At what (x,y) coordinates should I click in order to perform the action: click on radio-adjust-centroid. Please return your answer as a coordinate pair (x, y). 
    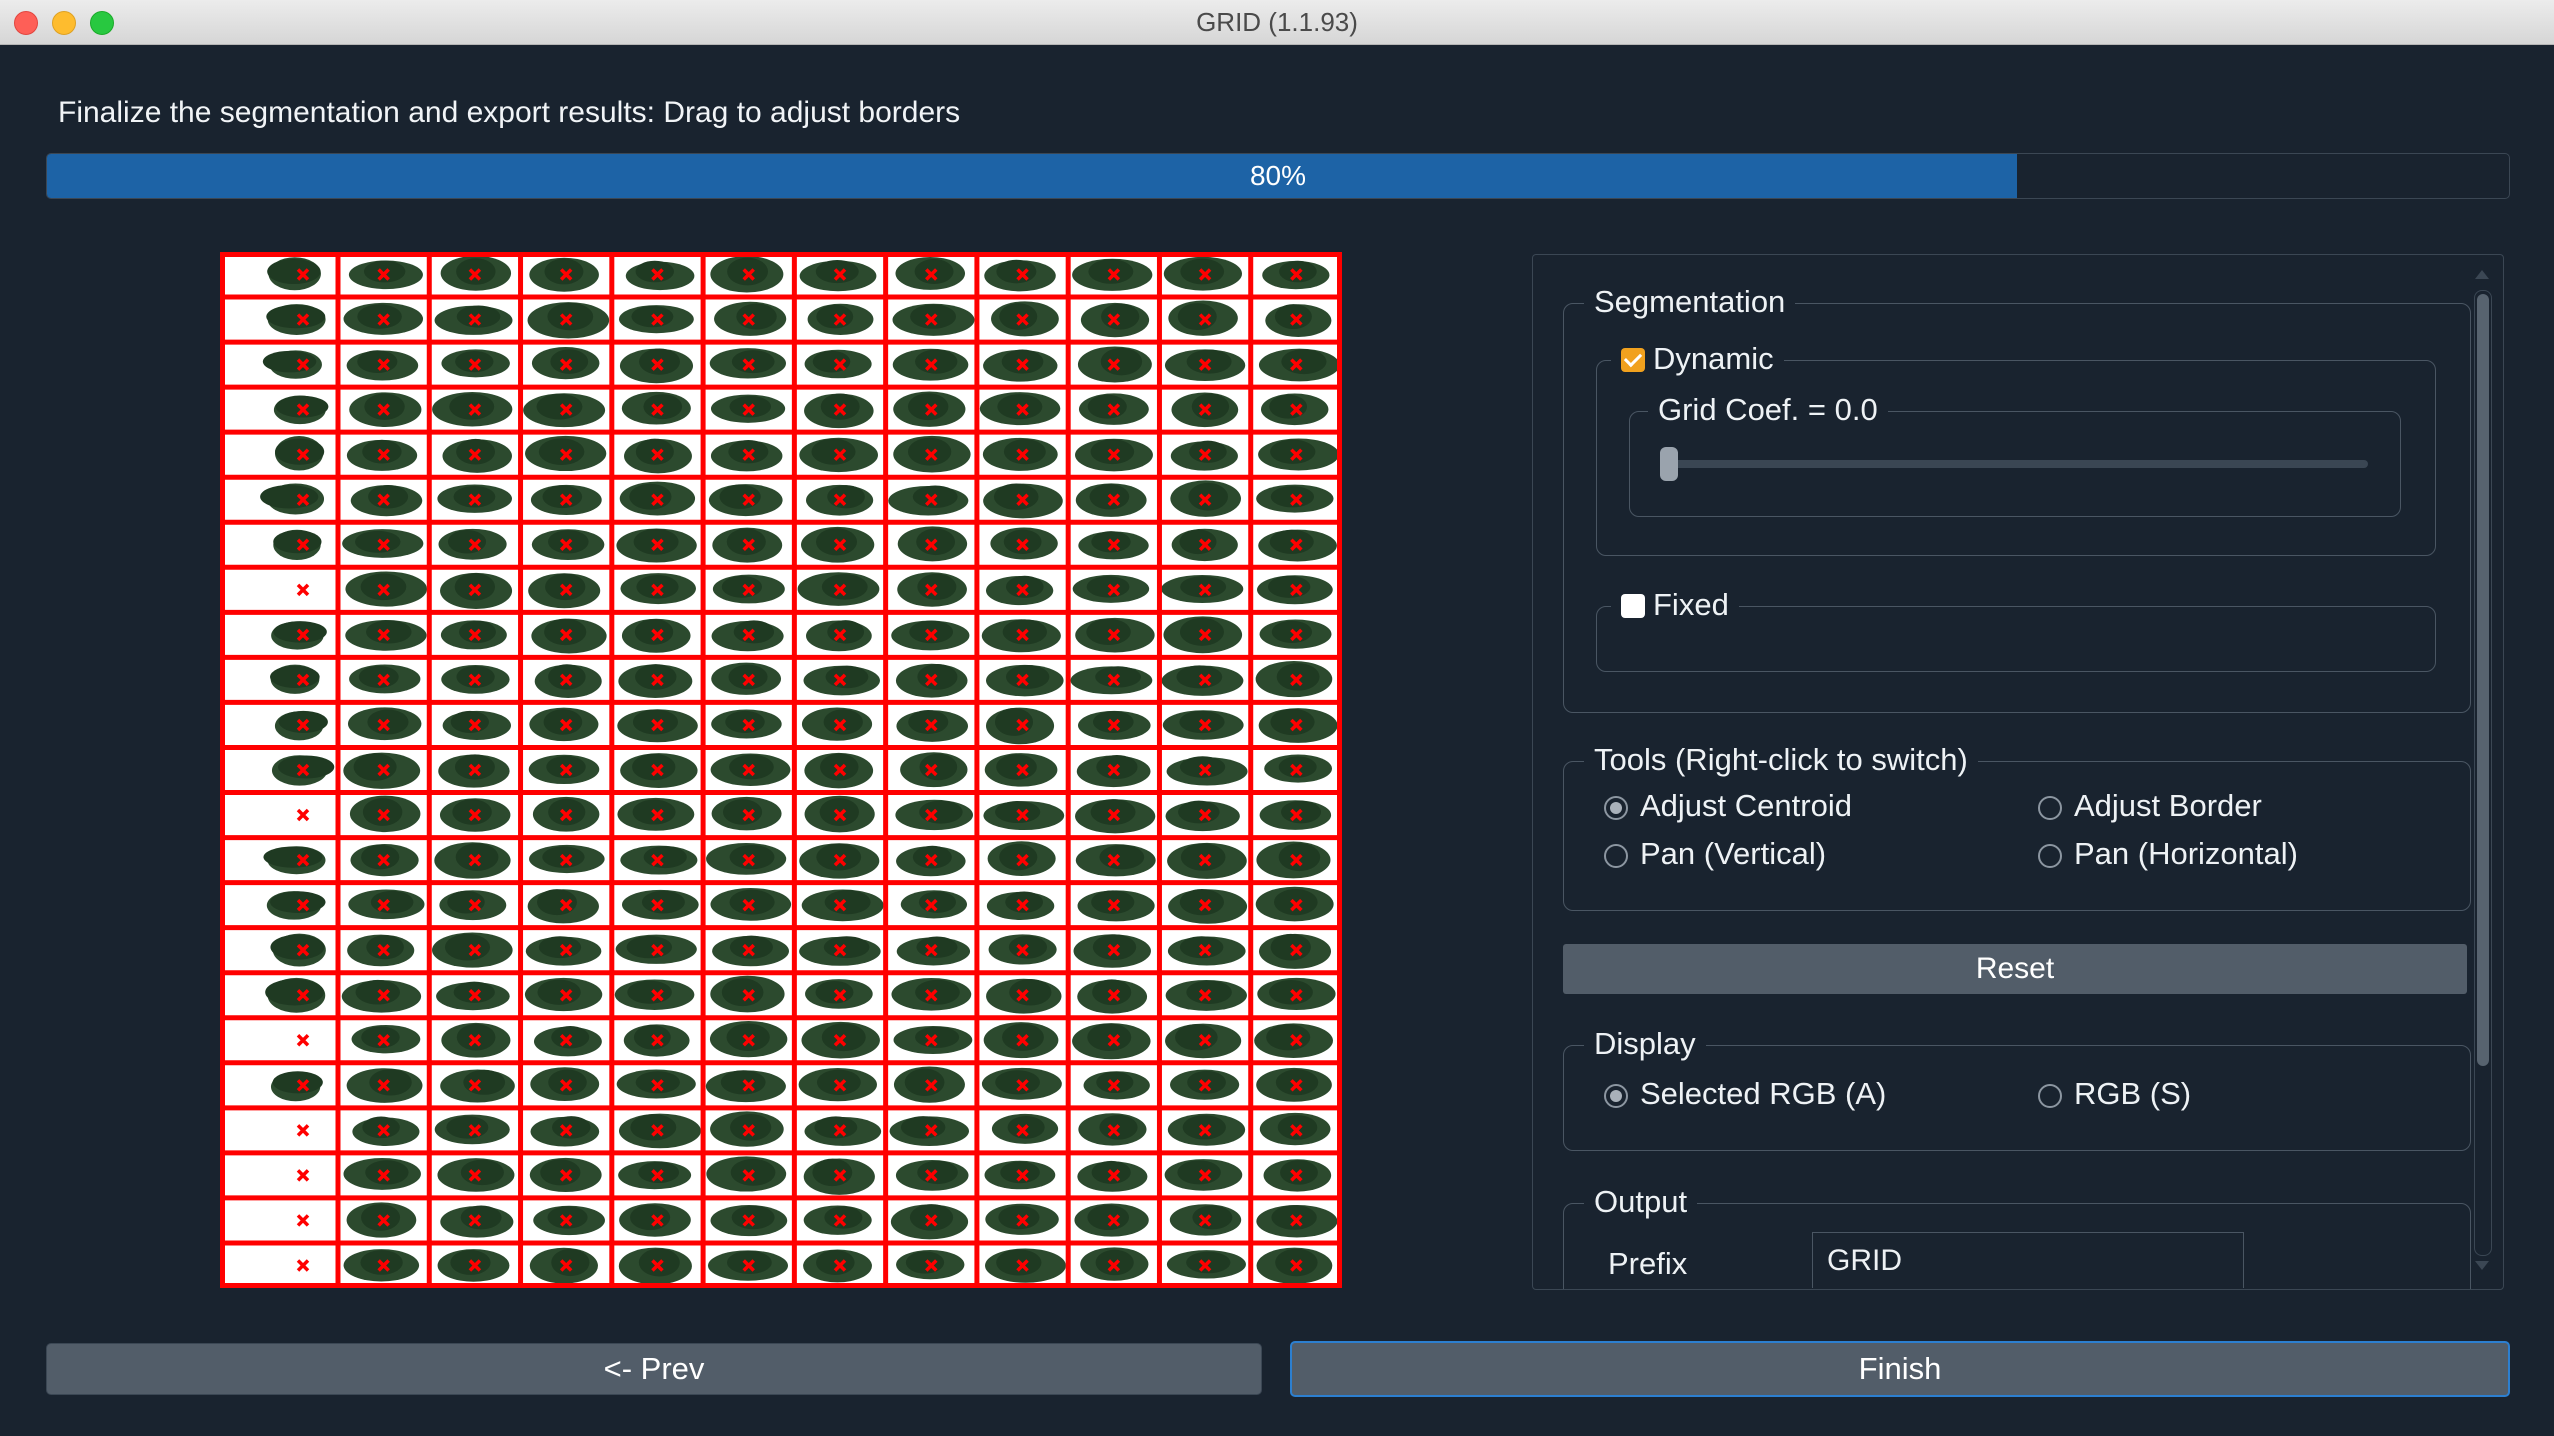
    Looking at the image, I should click on (1616, 808).